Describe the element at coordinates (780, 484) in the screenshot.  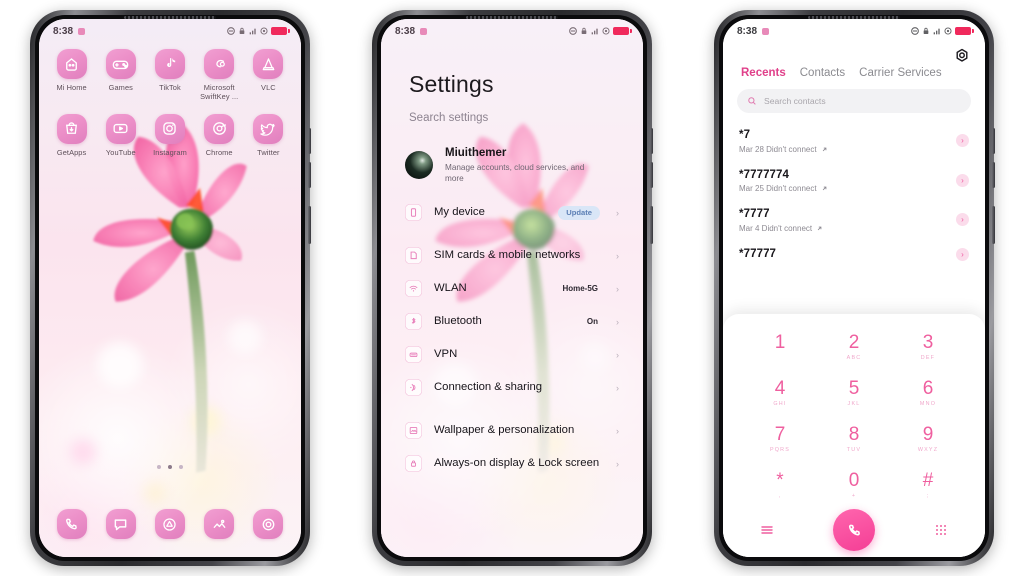
I see `key-star: *,` at that location.